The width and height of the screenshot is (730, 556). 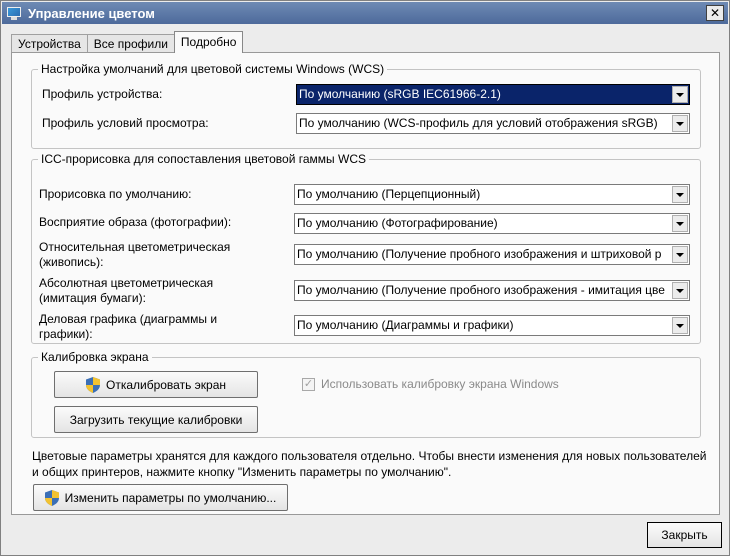 What do you see at coordinates (715, 13) in the screenshot?
I see `close-window-button: ✕` at bounding box center [715, 13].